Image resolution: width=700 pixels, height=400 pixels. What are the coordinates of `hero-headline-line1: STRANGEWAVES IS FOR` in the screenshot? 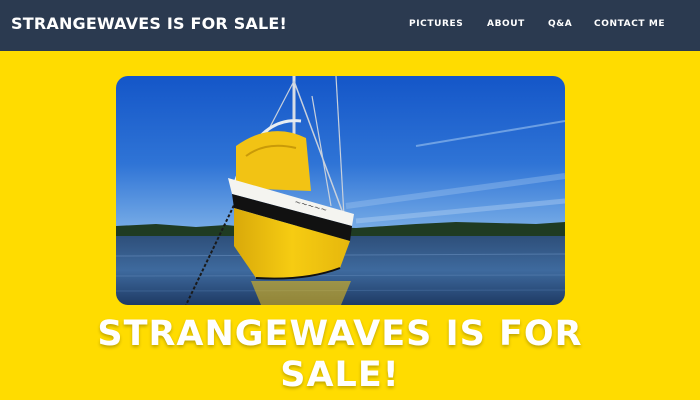 It's located at (340, 334).